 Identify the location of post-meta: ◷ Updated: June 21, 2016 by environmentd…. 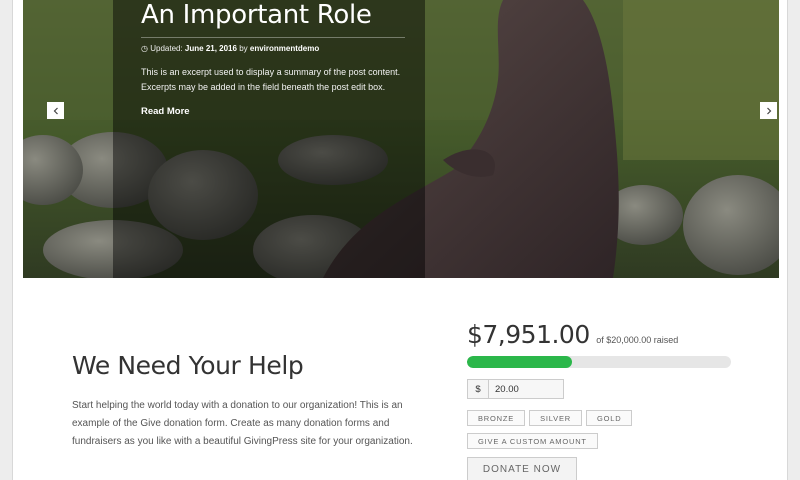
(273, 49).